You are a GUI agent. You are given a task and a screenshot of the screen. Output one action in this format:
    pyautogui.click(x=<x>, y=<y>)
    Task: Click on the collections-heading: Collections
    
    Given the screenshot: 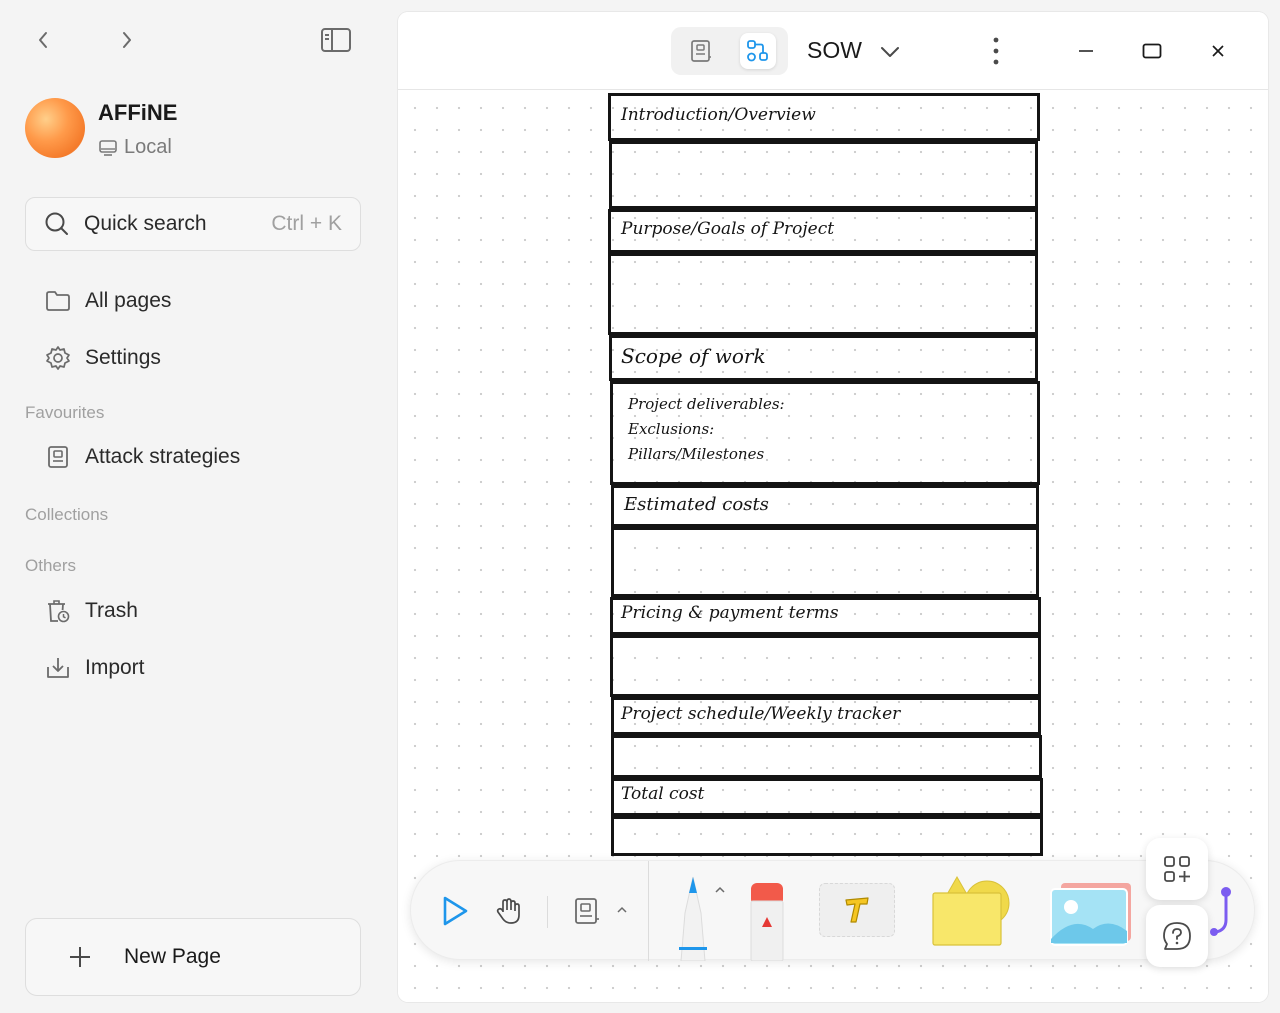 What is the action you would take?
    pyautogui.click(x=66, y=515)
    